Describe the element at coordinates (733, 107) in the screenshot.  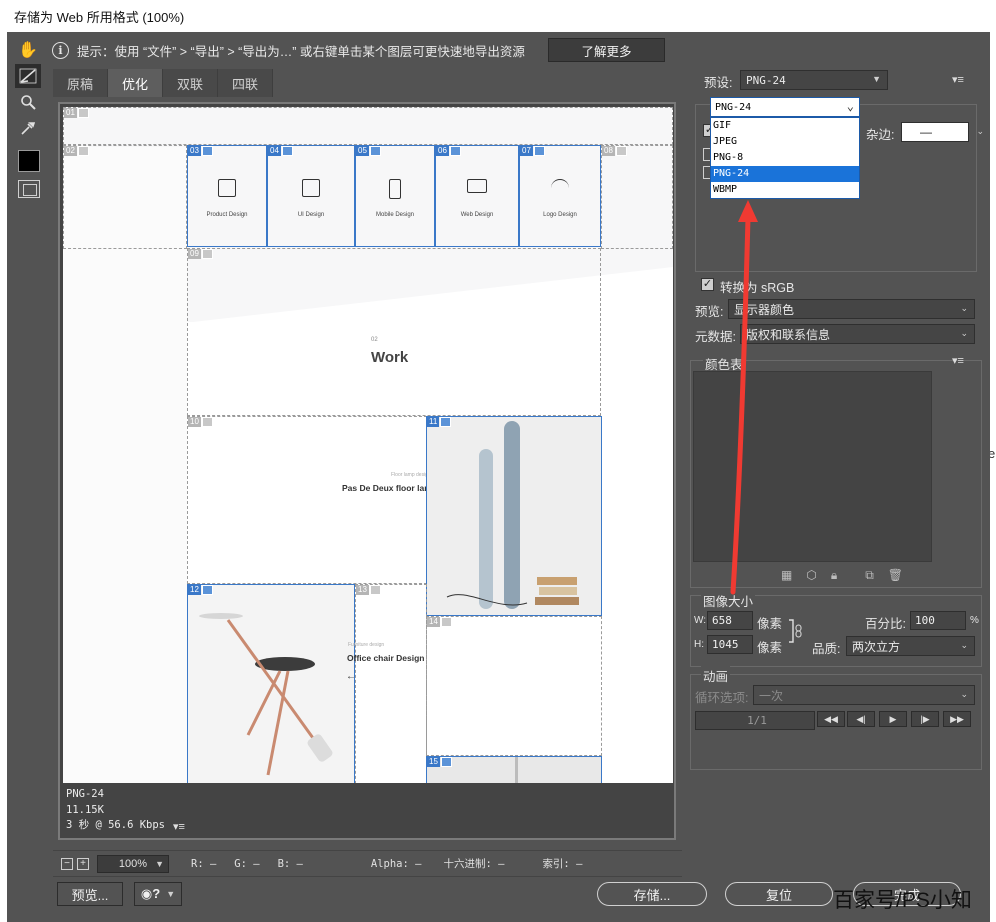
I see `format-select-value: PNG-24` at that location.